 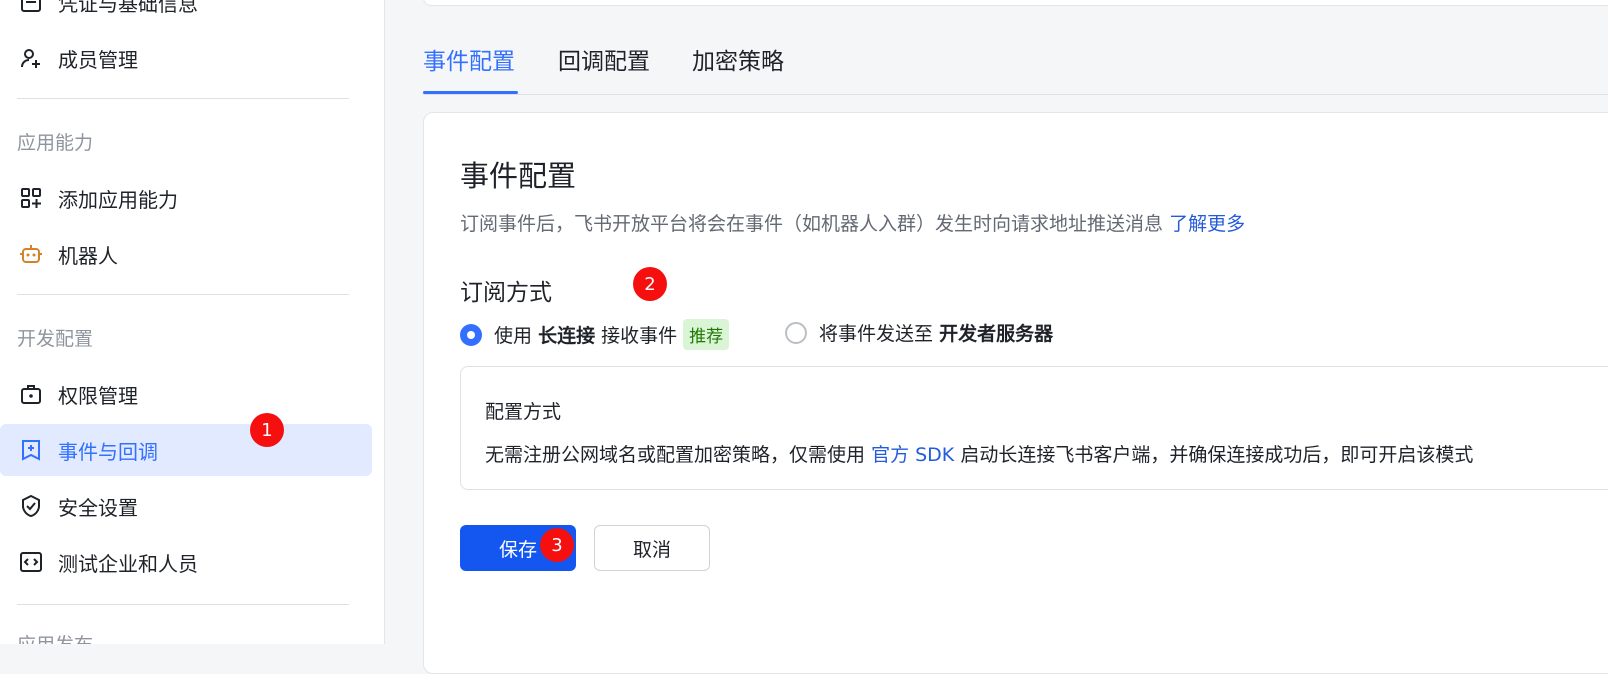 What do you see at coordinates (118, 199) in the screenshot?
I see `sidebar-item-label: 添加应用能力` at bounding box center [118, 199].